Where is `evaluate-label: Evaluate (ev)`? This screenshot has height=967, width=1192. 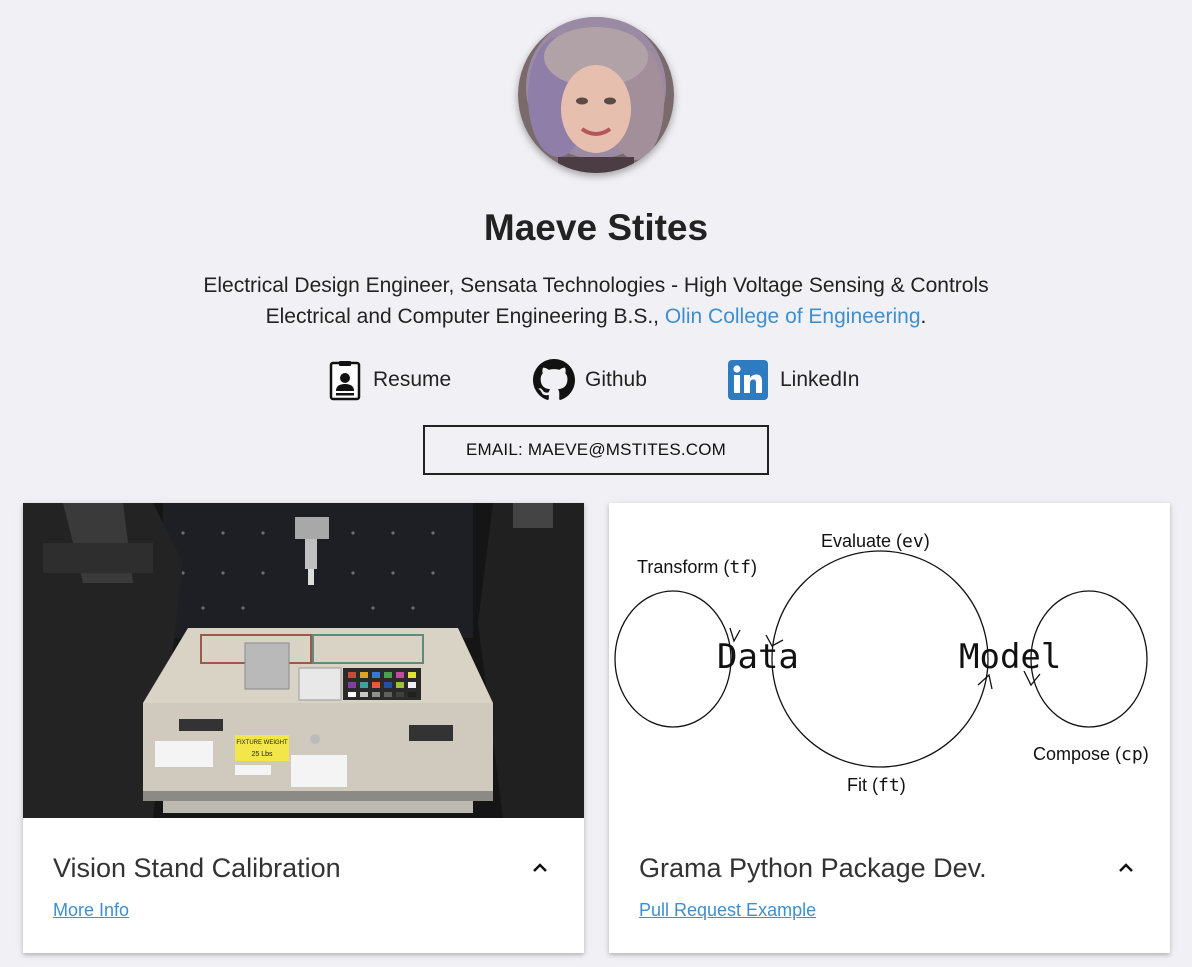
evaluate-label: Evaluate (ev) is located at coordinates (875, 541).